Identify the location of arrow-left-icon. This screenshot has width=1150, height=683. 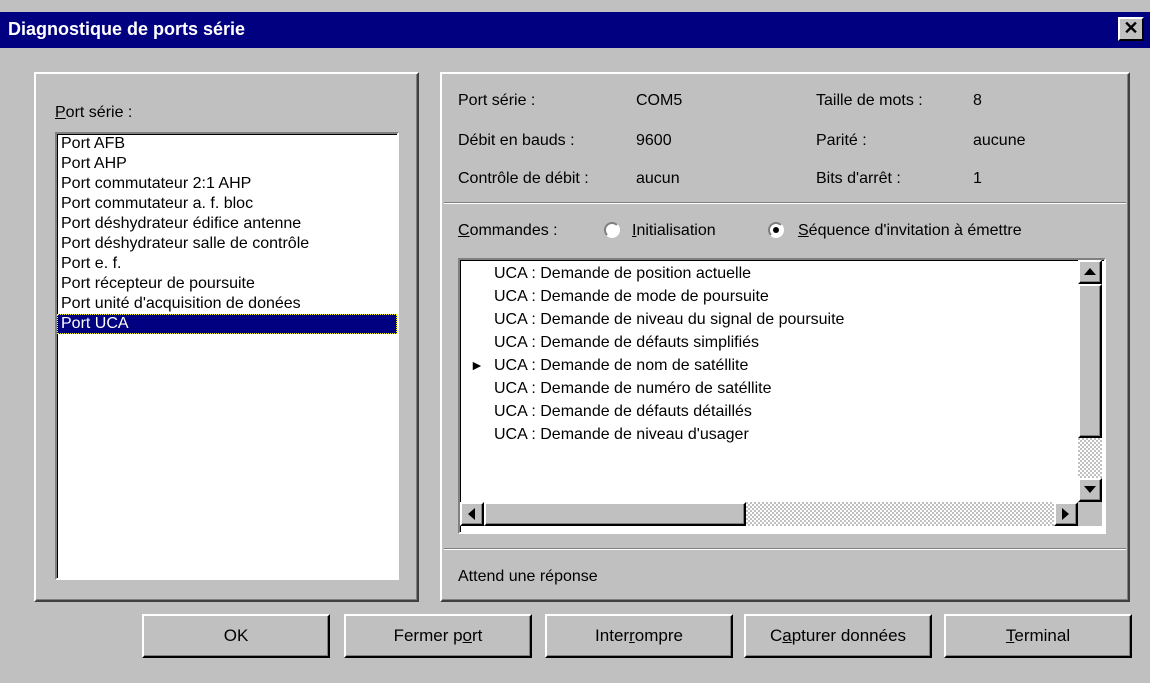
(471, 514).